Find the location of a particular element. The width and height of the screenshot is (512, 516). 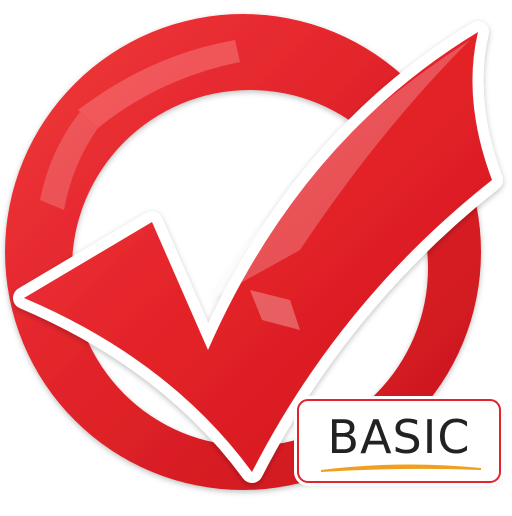

basic-badge: BASIC is located at coordinates (399, 441).